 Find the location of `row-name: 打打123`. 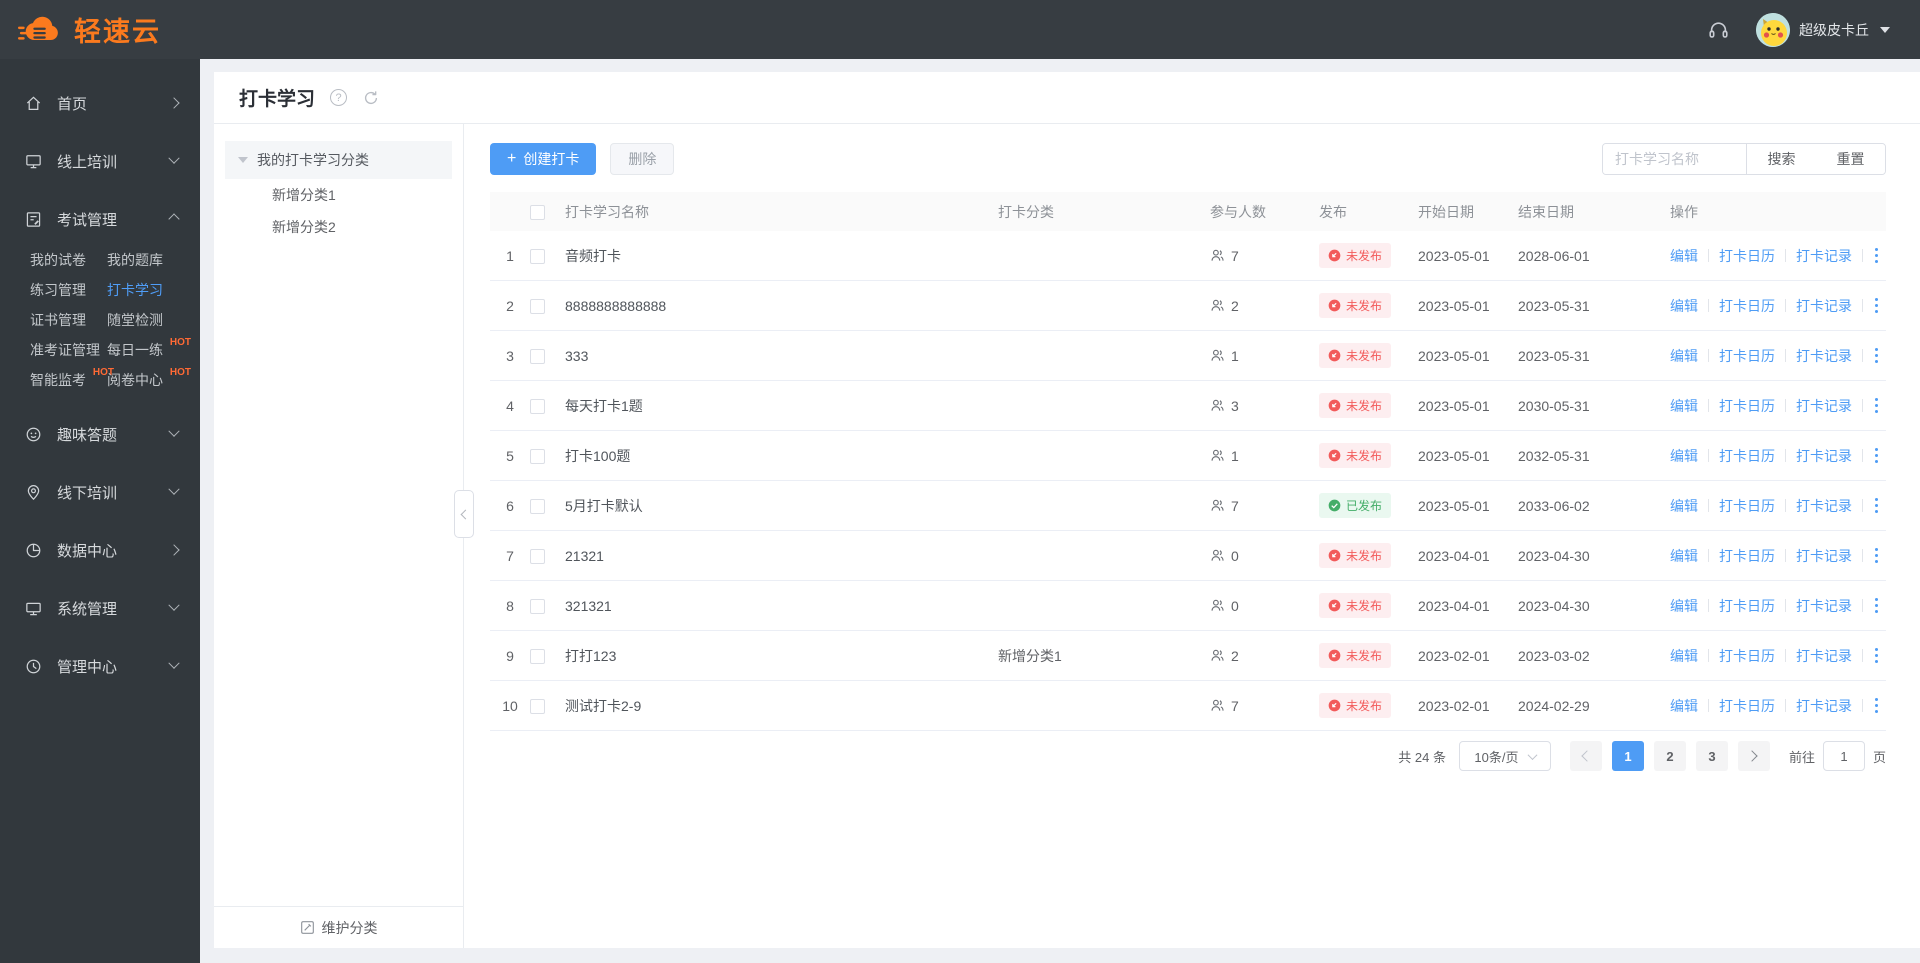

row-name: 打打123 is located at coordinates (591, 655).